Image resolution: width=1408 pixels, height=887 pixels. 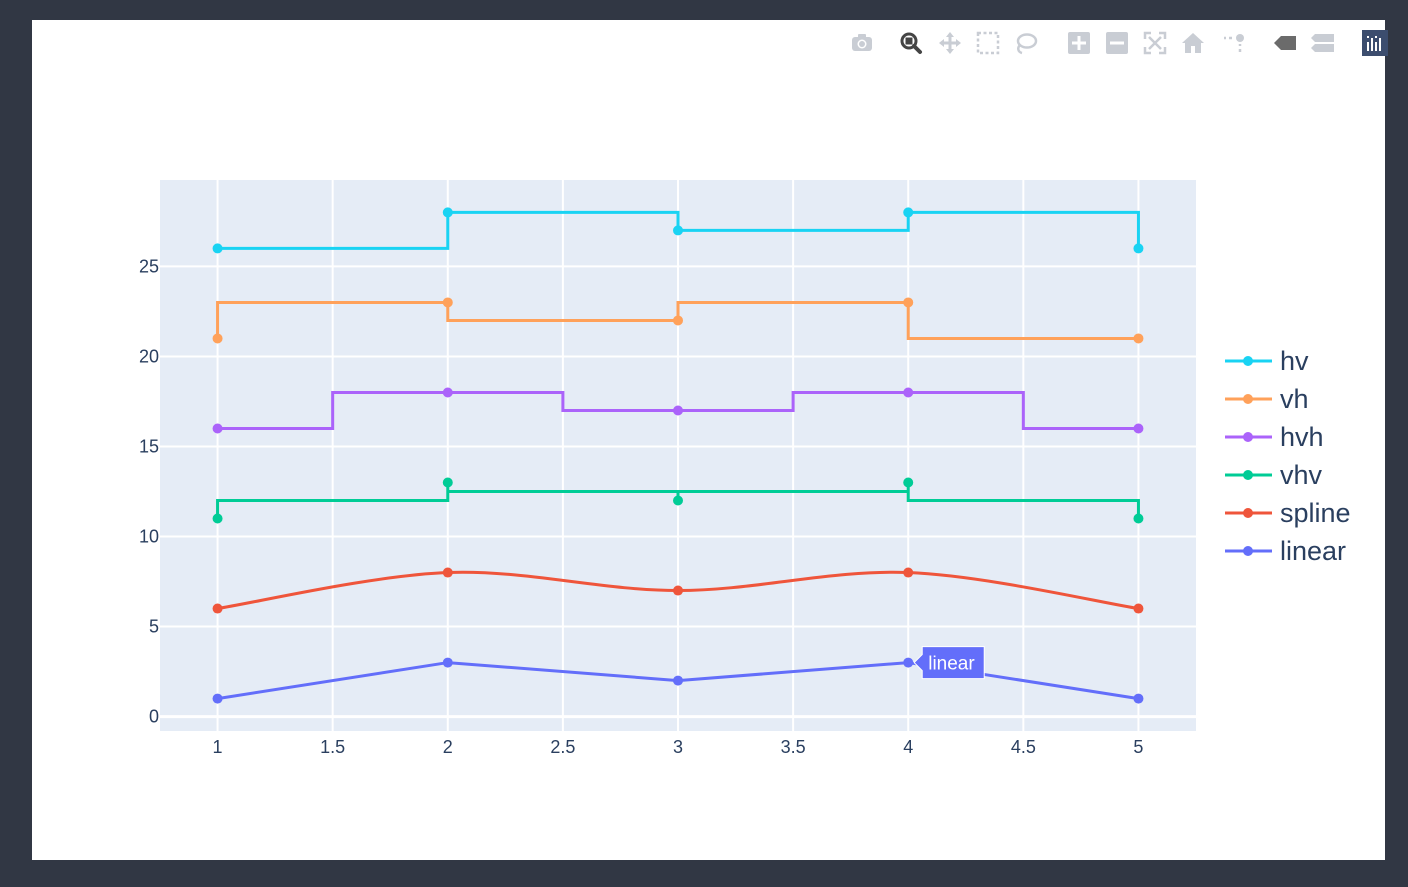 I want to click on x-tick-label: 2, so click(x=448, y=747).